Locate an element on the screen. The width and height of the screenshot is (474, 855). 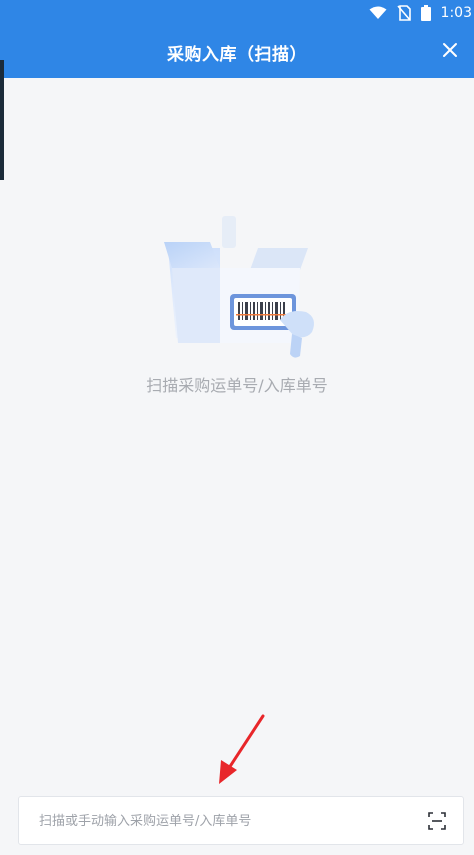
red-arrow-annotation is located at coordinates (242, 749).